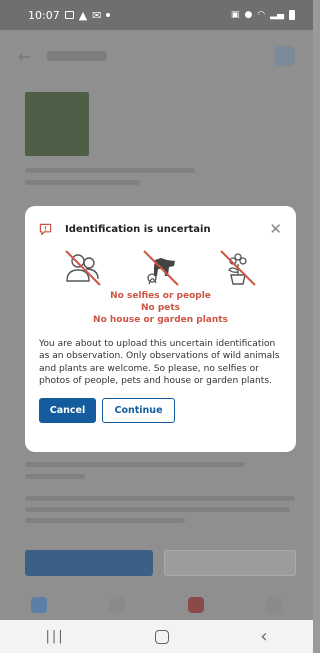  What do you see at coordinates (238, 268) in the screenshot?
I see `plant-crossed-icon` at bounding box center [238, 268].